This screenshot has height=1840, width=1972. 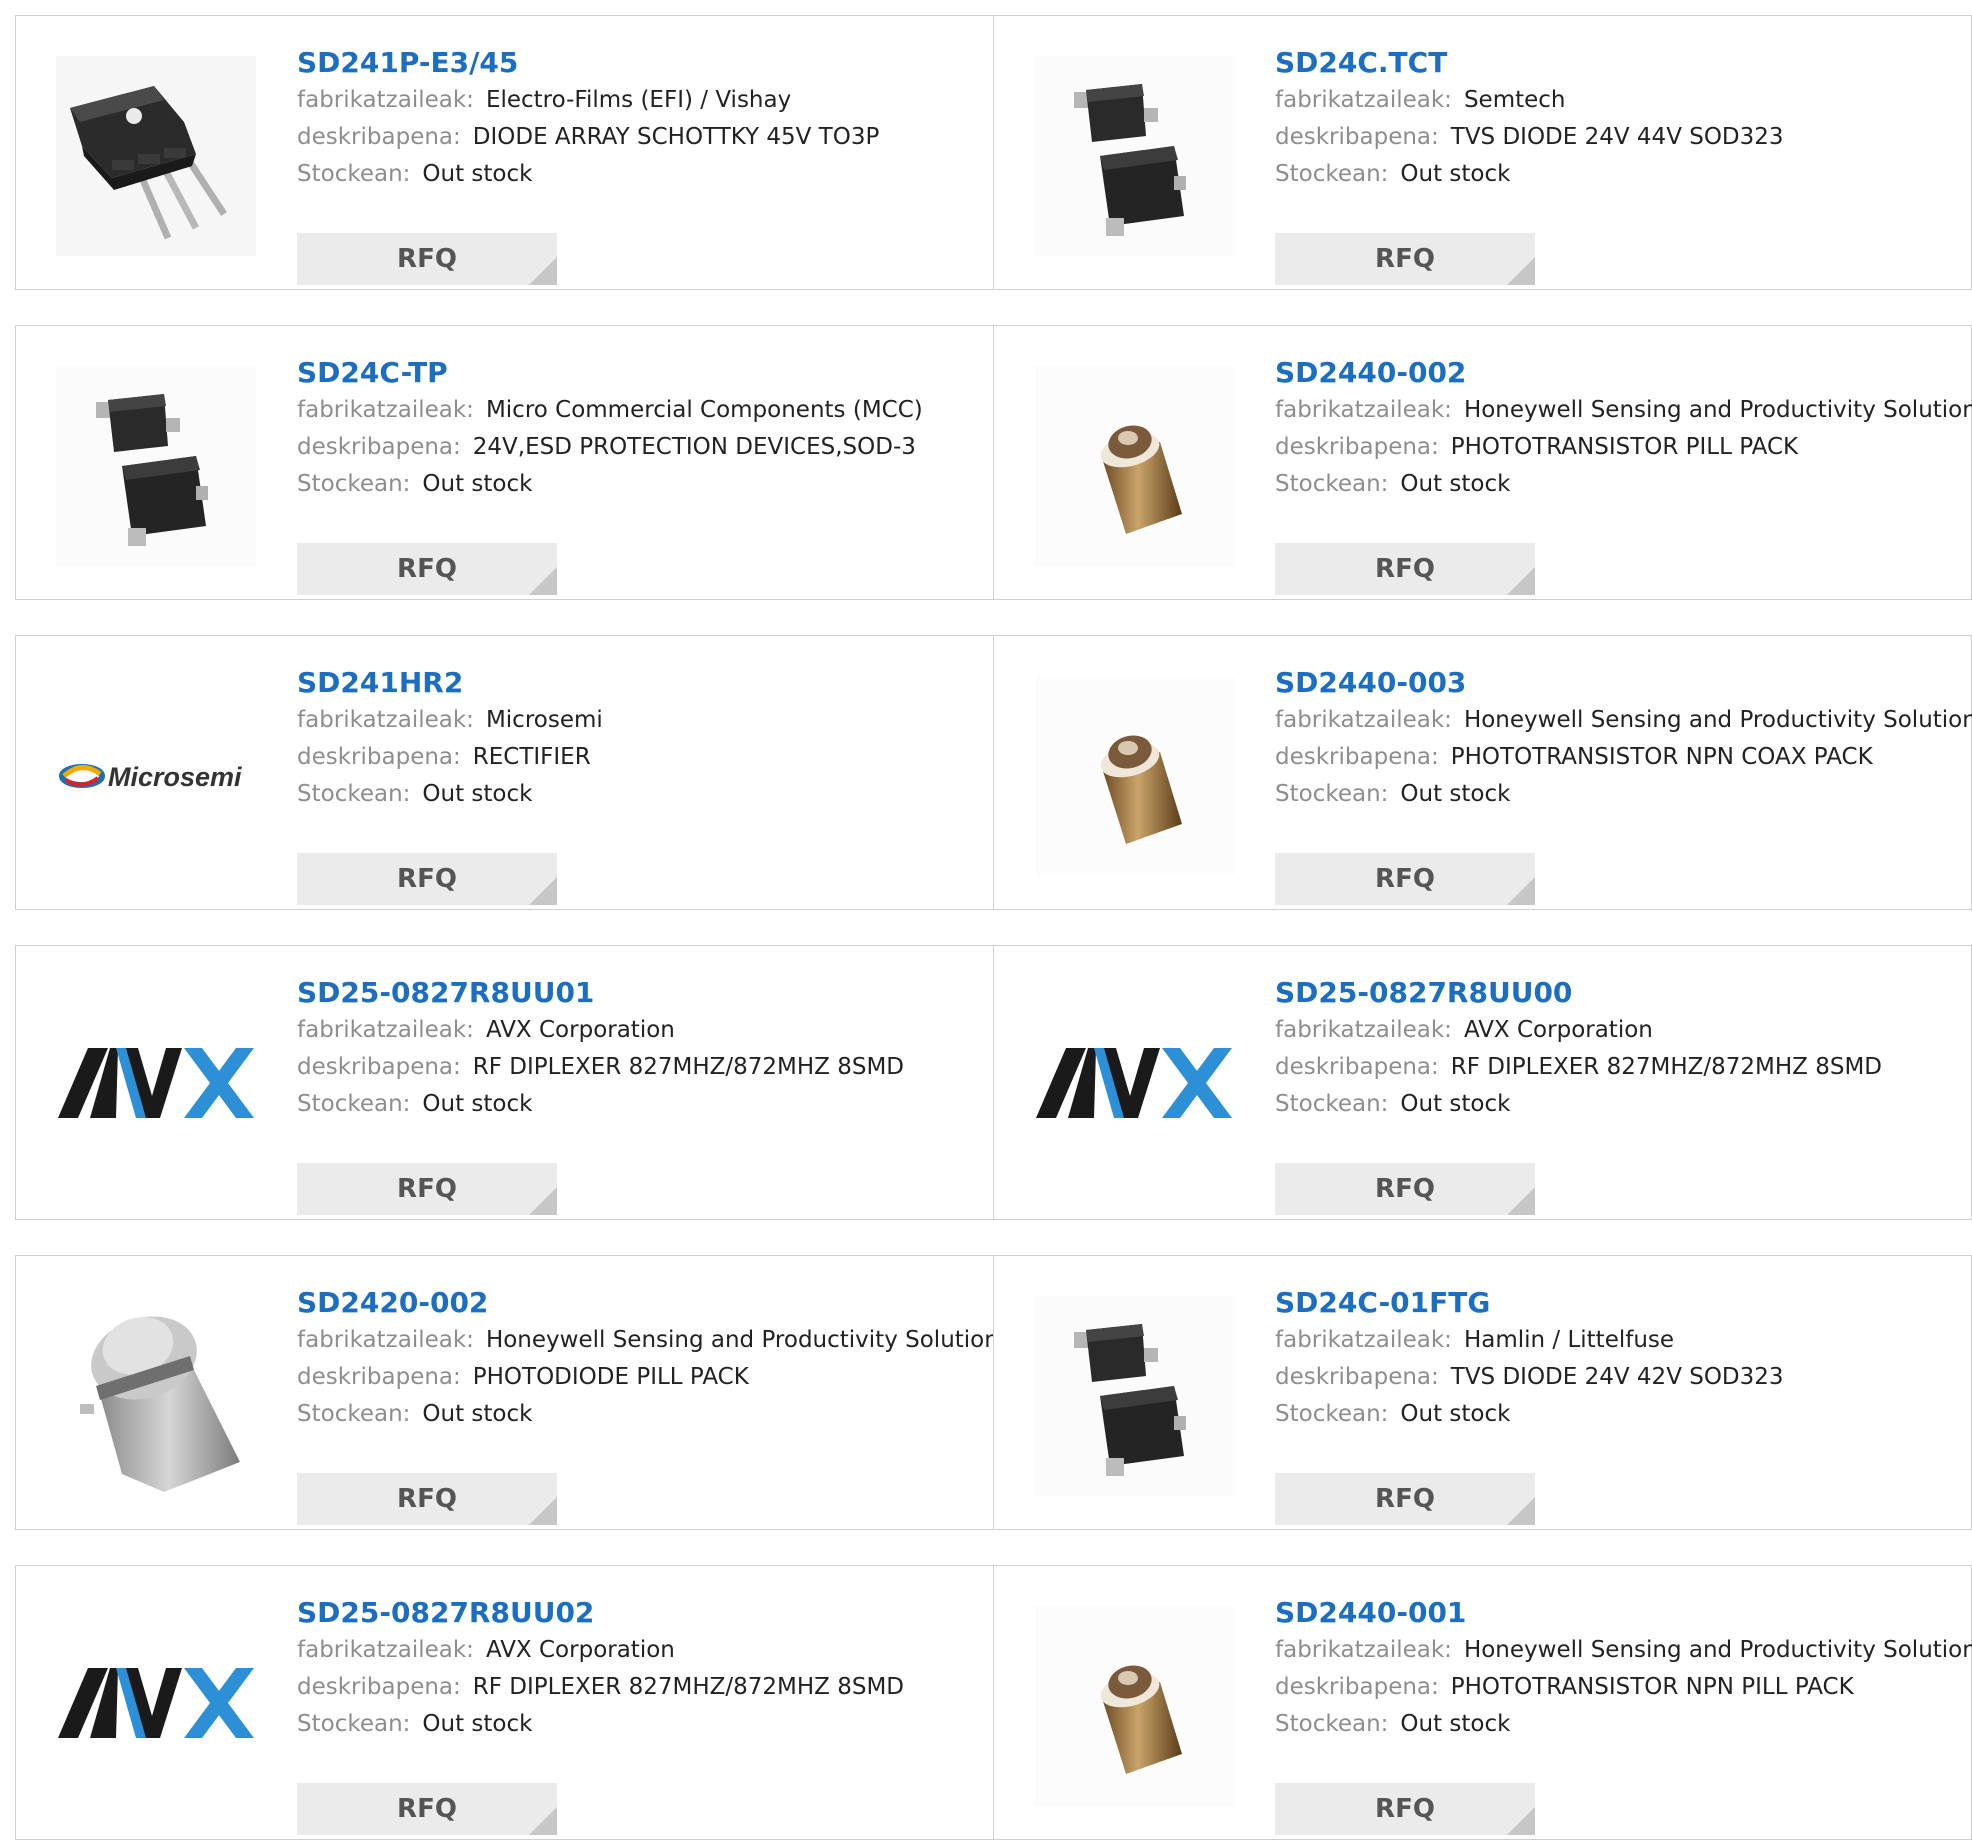 What do you see at coordinates (640, 1304) in the screenshot?
I see `part-number-link: SD2420-002` at bounding box center [640, 1304].